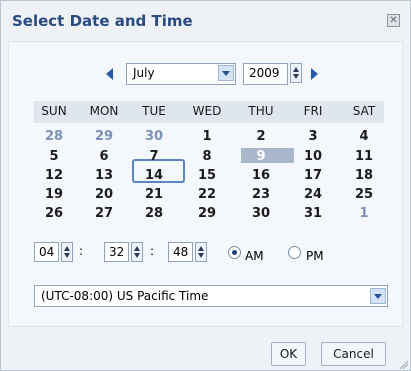 This screenshot has width=411, height=371. I want to click on calendar-day: 23, so click(261, 194).